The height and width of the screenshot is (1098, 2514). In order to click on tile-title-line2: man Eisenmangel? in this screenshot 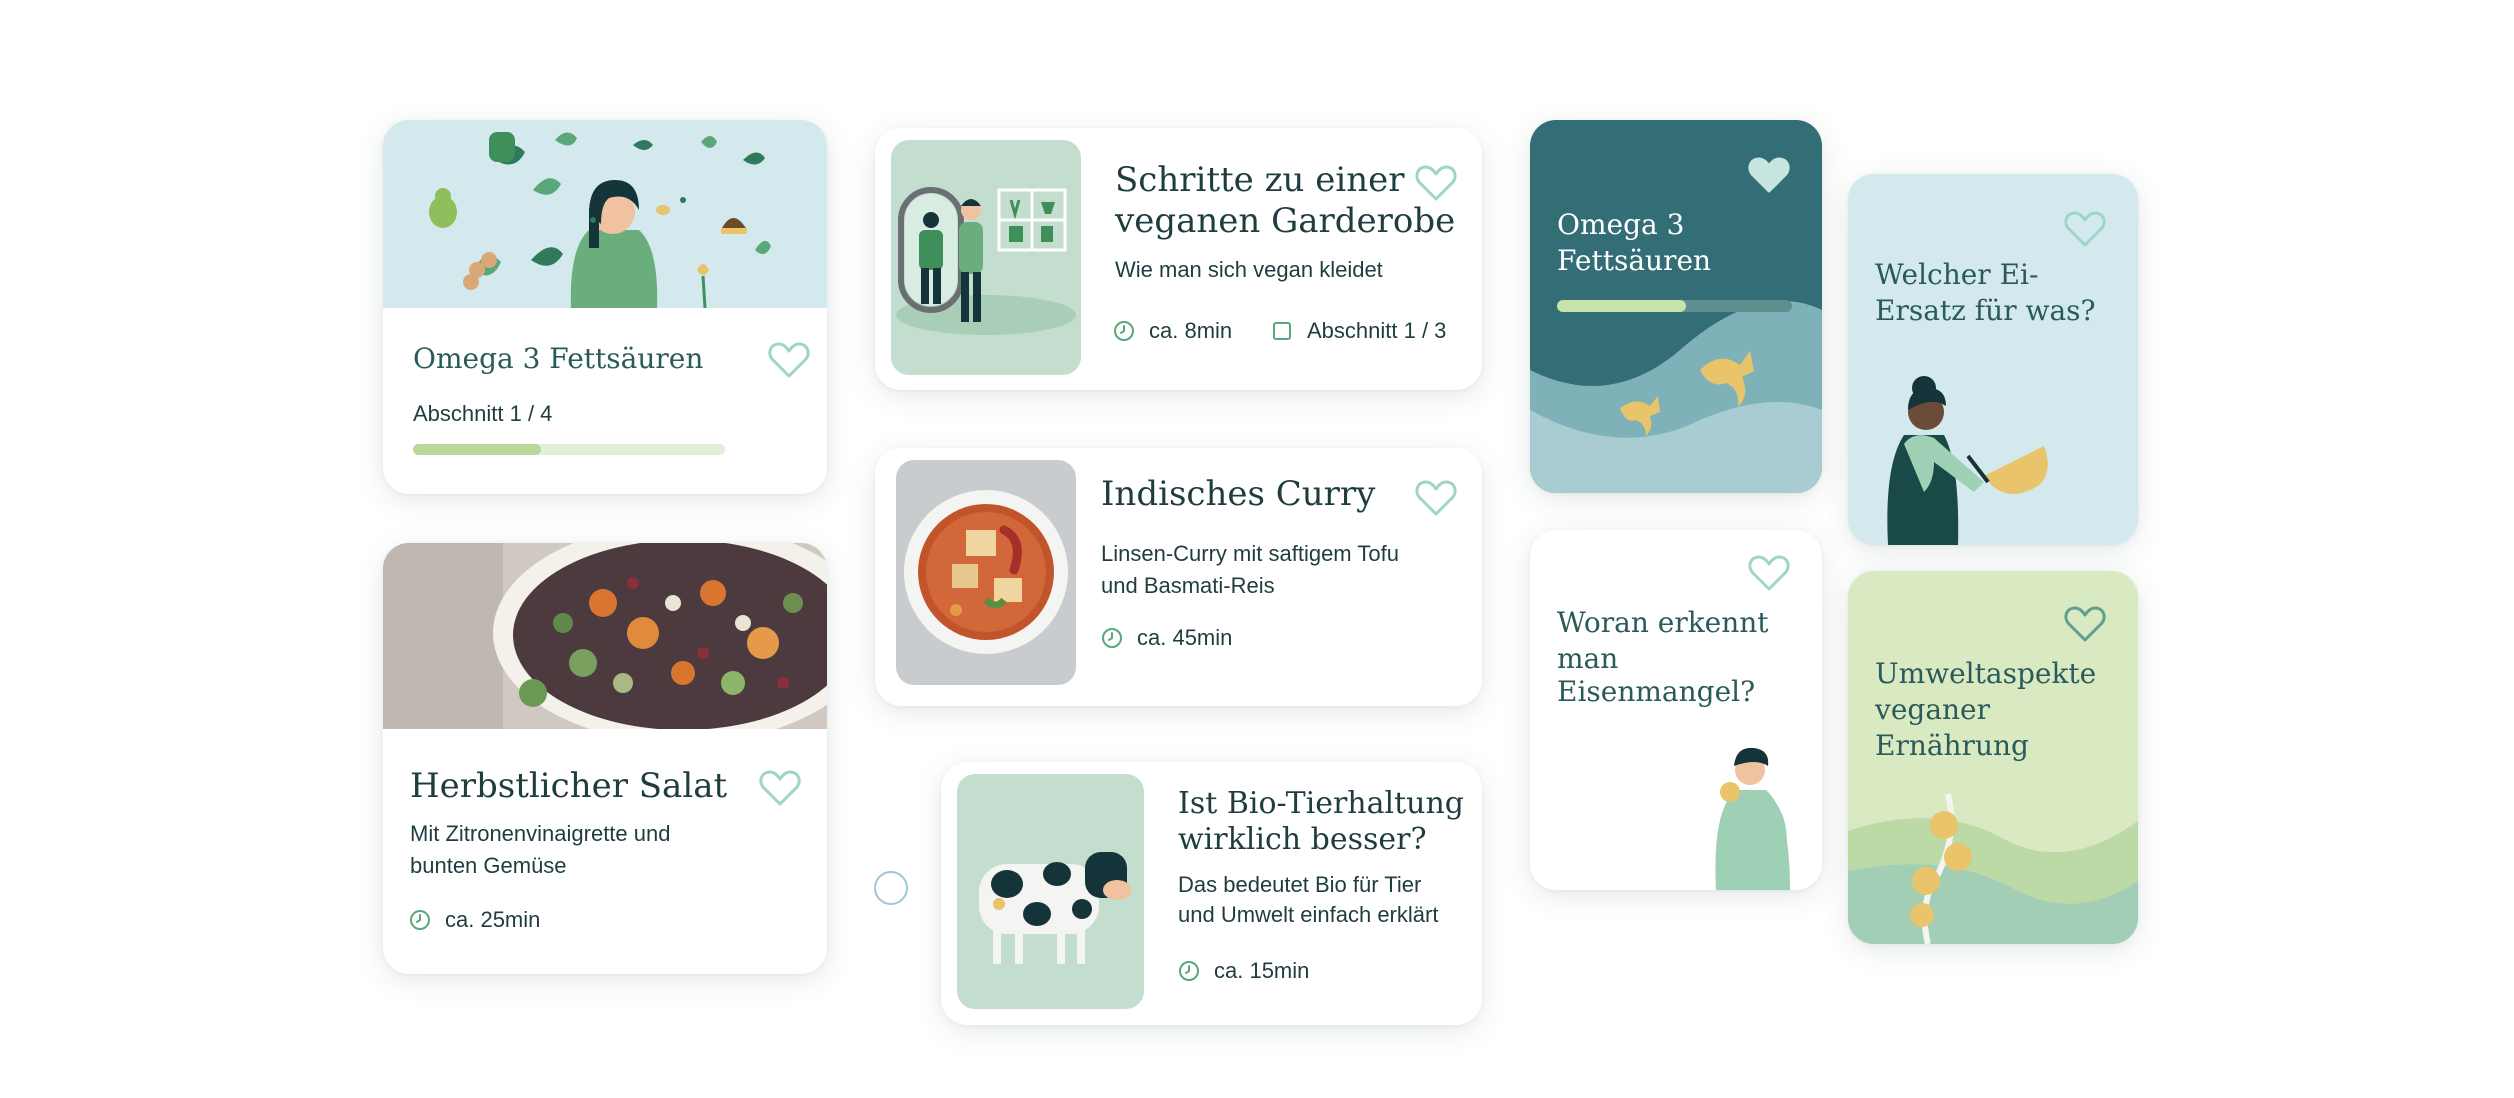, I will do `click(1656, 675)`.